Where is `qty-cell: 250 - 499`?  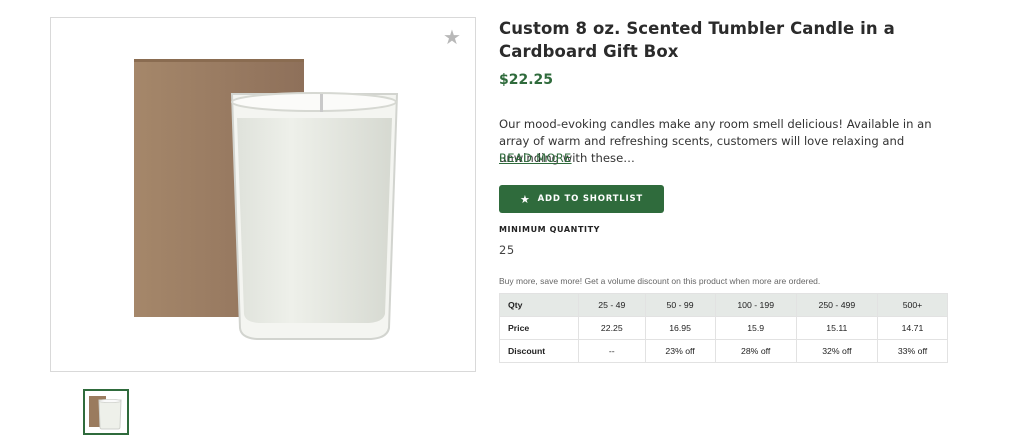 qty-cell: 250 - 499 is located at coordinates (836, 305).